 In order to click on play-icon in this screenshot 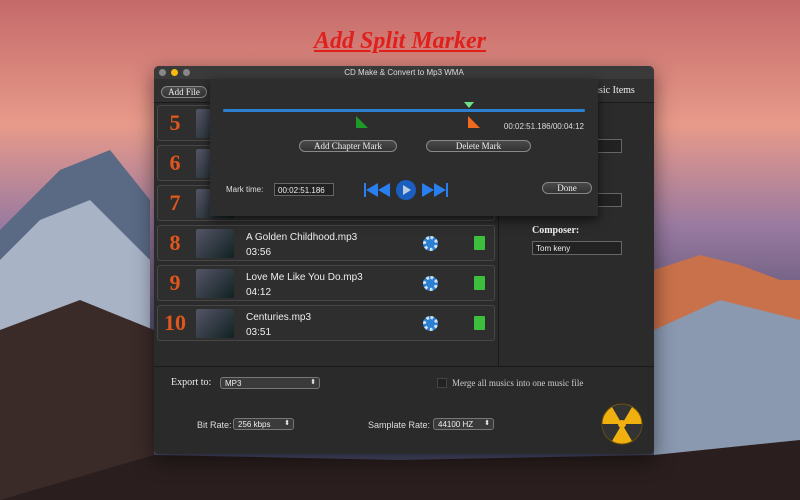, I will do `click(406, 190)`.